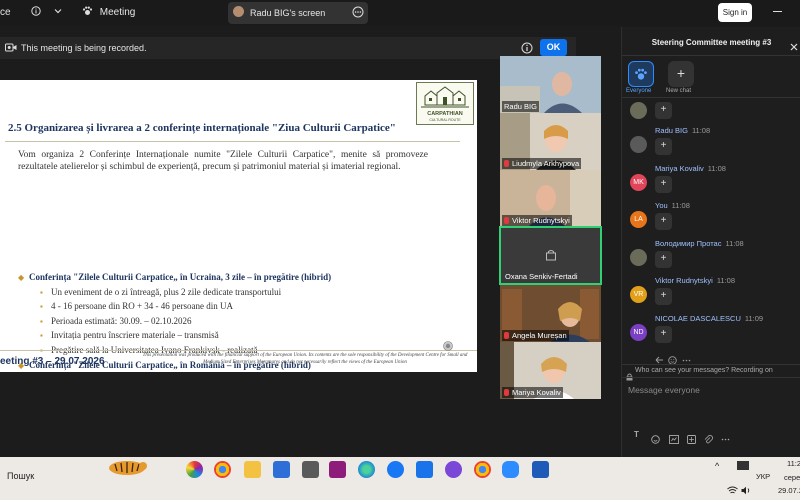 The height and width of the screenshot is (500, 800). I want to click on chevron-down-icon, so click(58, 13).